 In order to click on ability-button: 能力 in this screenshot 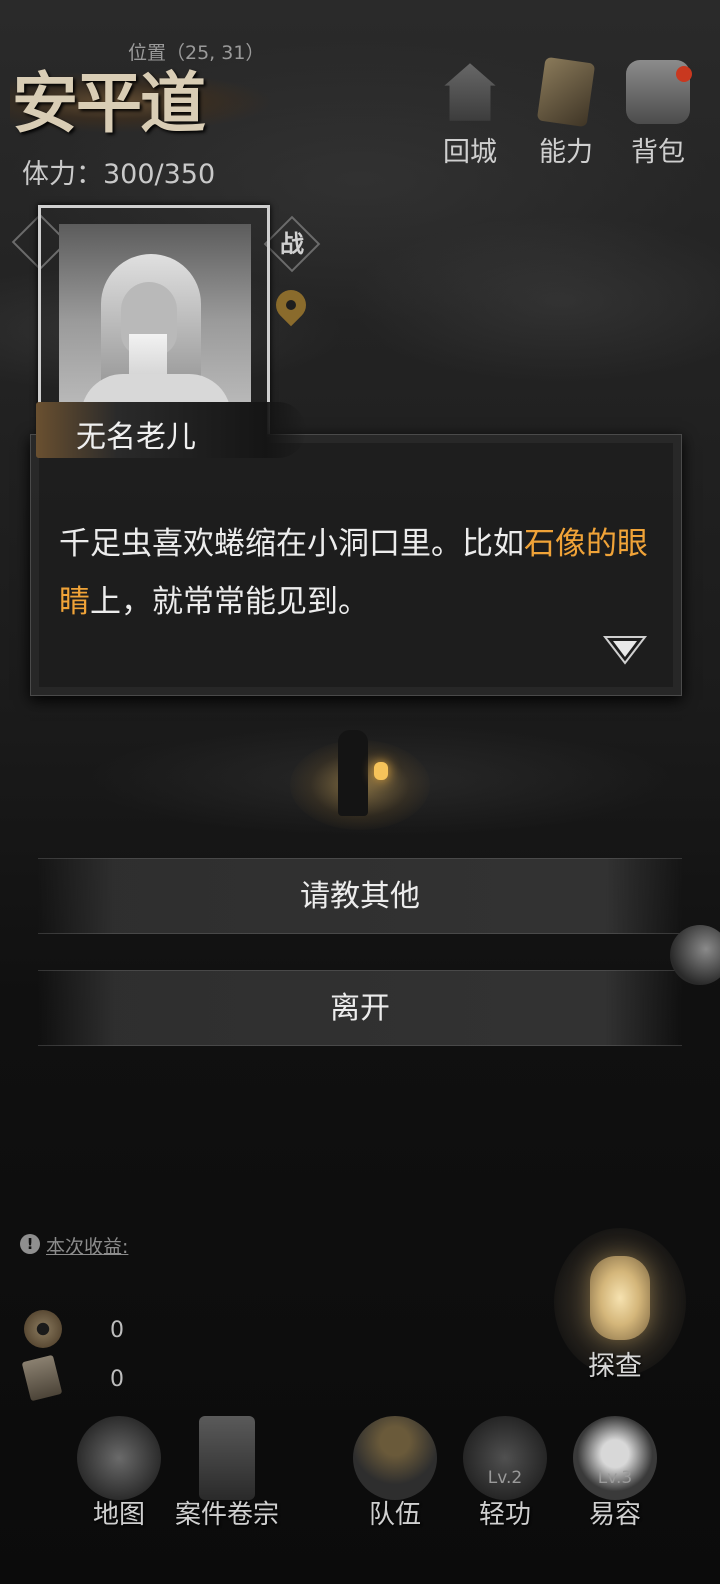, I will do `click(566, 113)`.